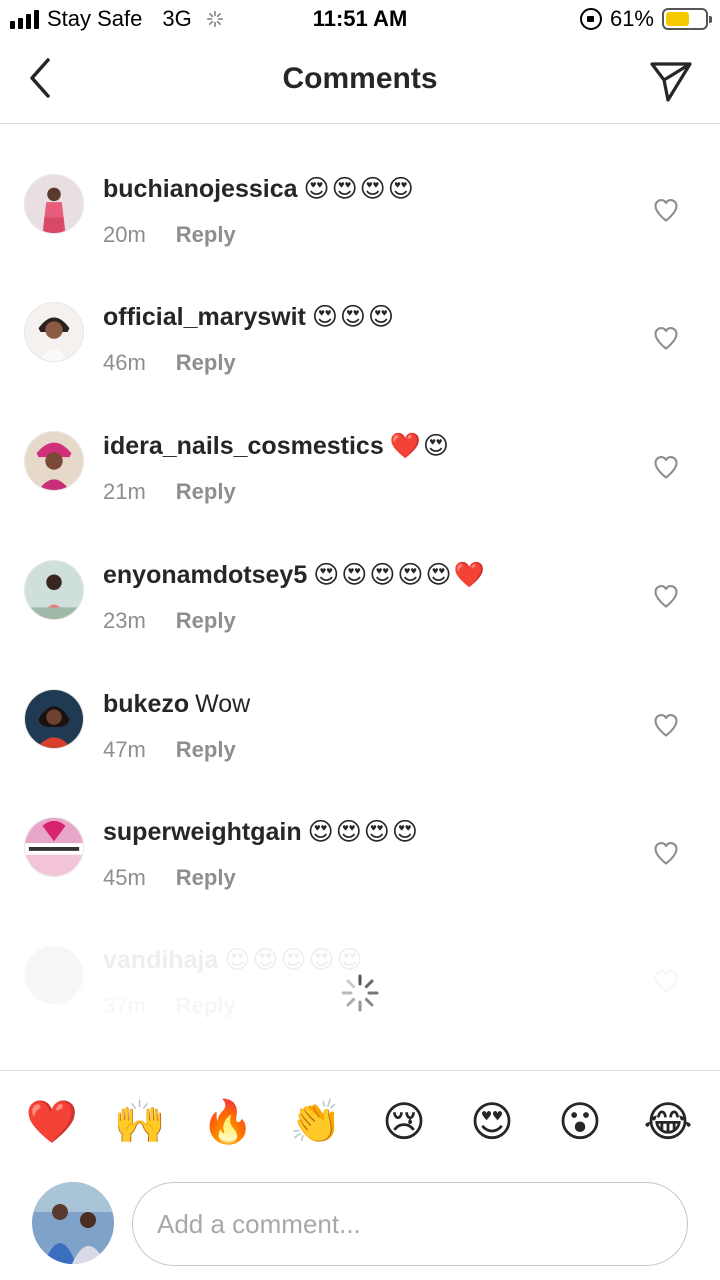  What do you see at coordinates (169, 492) in the screenshot?
I see `comment-meta: 21m Reply` at bounding box center [169, 492].